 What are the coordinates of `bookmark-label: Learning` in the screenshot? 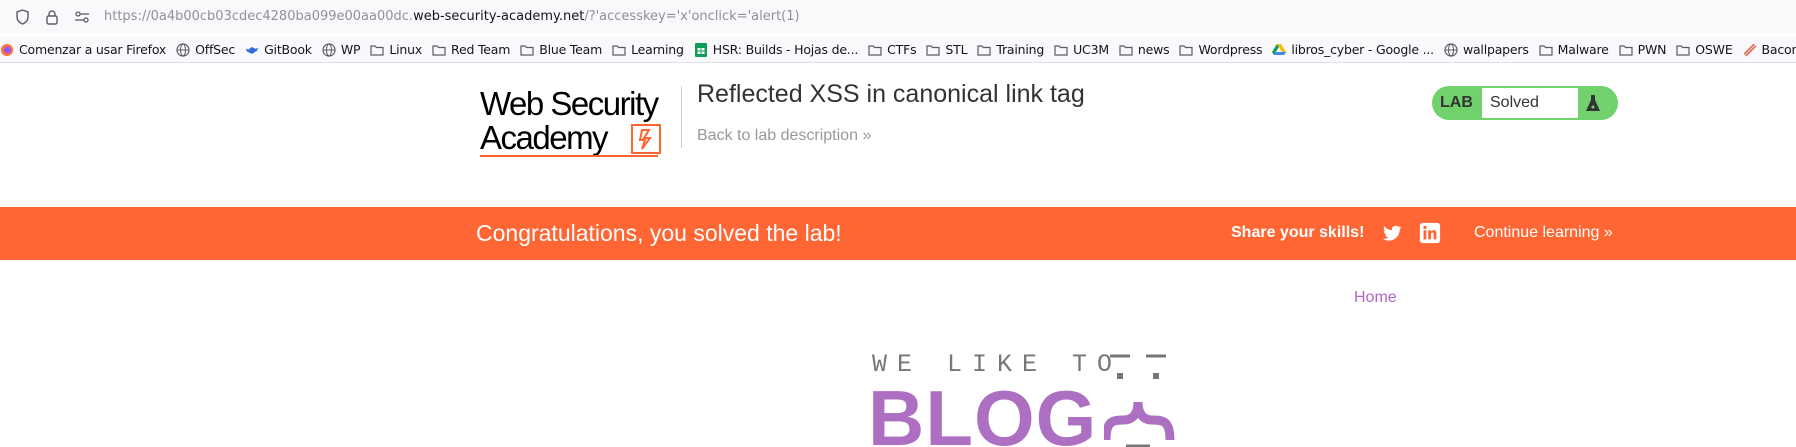 It's located at (657, 49).